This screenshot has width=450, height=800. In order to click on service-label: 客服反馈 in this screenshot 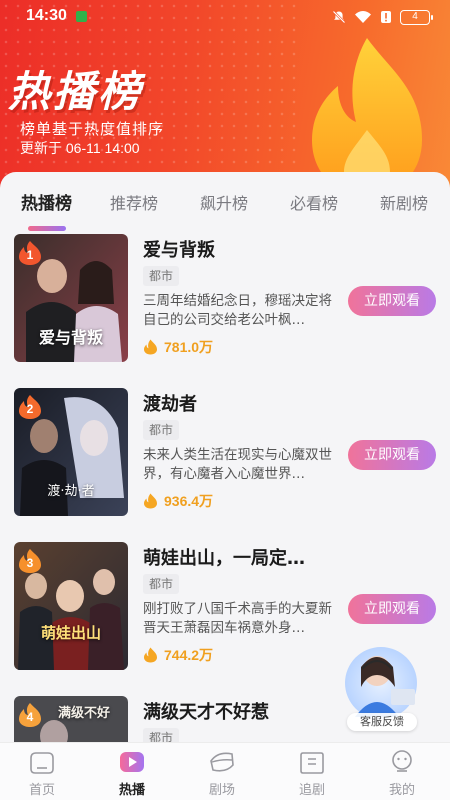, I will do `click(382, 722)`.